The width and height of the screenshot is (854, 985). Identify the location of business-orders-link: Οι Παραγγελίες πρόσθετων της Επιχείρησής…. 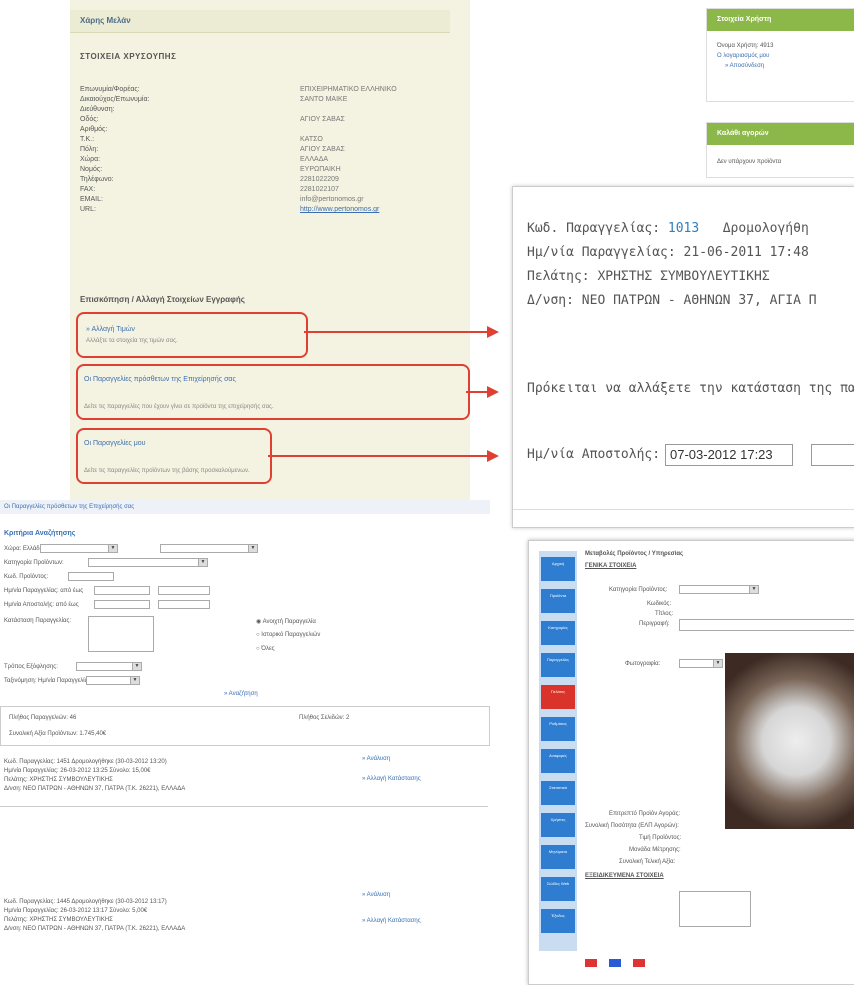
(160, 379).